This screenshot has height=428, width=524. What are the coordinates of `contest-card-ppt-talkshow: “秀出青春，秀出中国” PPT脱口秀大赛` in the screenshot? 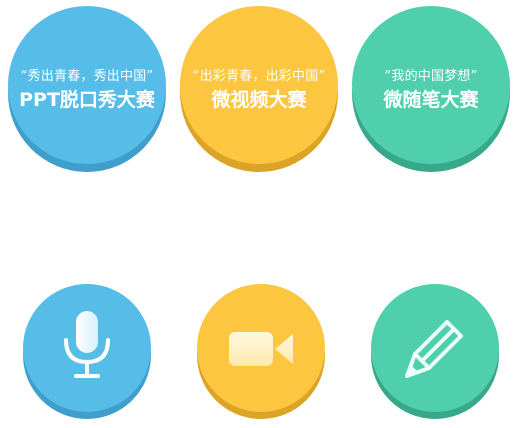 It's located at (87, 89).